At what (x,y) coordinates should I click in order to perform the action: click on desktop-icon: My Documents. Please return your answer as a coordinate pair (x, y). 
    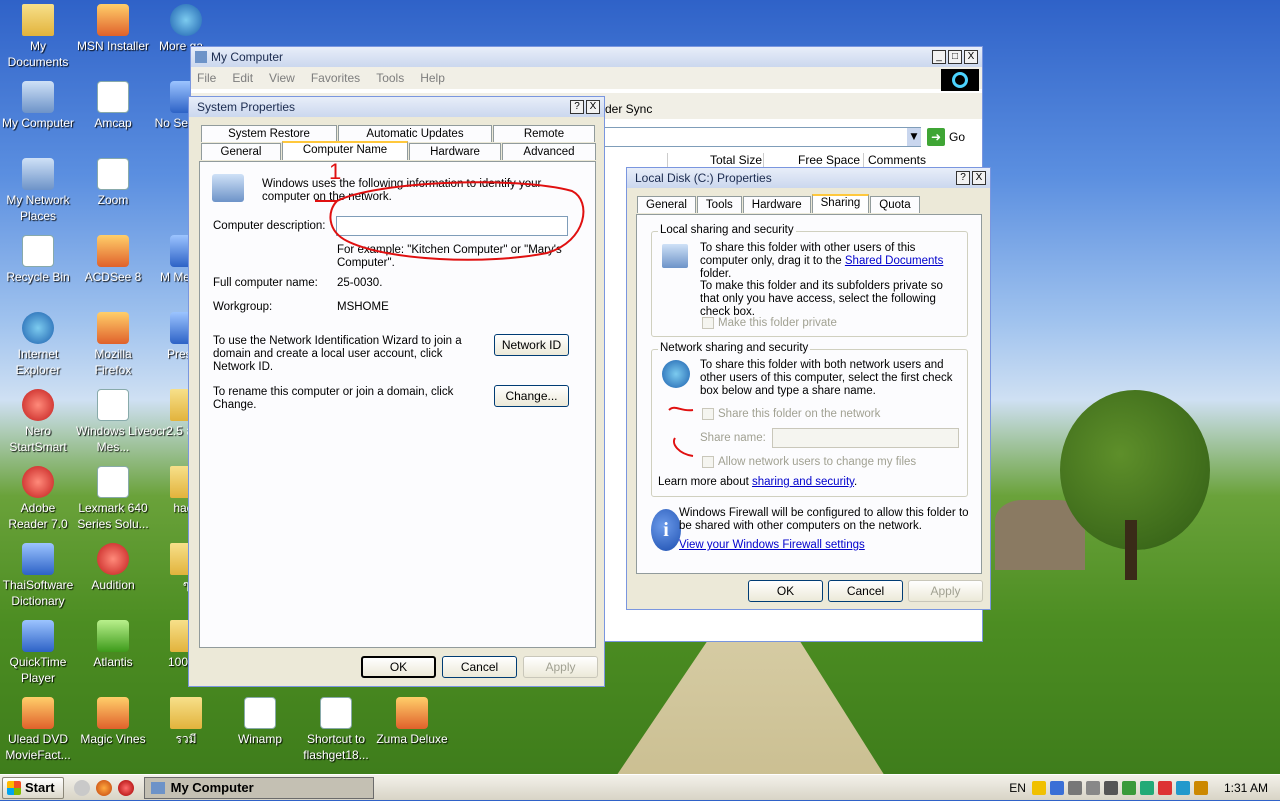
    Looking at the image, I should click on (38, 37).